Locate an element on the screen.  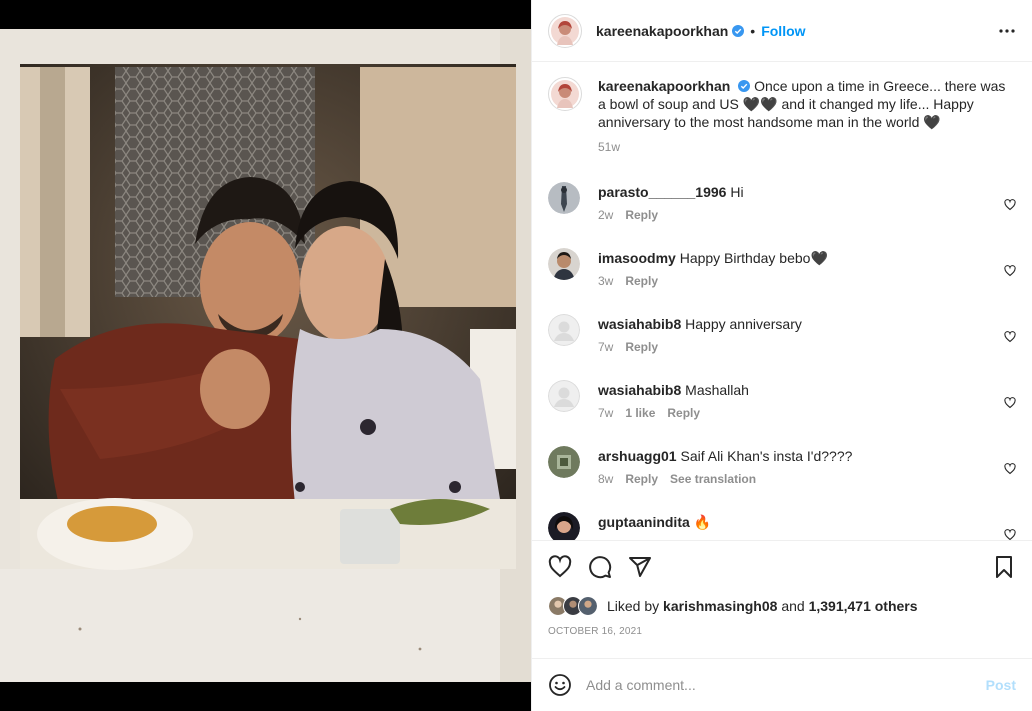
likes-and: and is located at coordinates (793, 606).